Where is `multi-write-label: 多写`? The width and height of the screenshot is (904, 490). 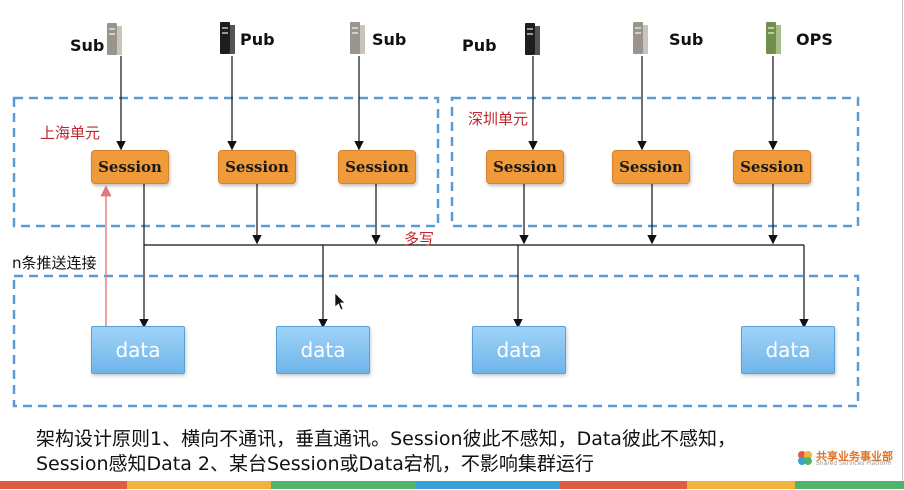
multi-write-label: 多写 is located at coordinates (419, 239).